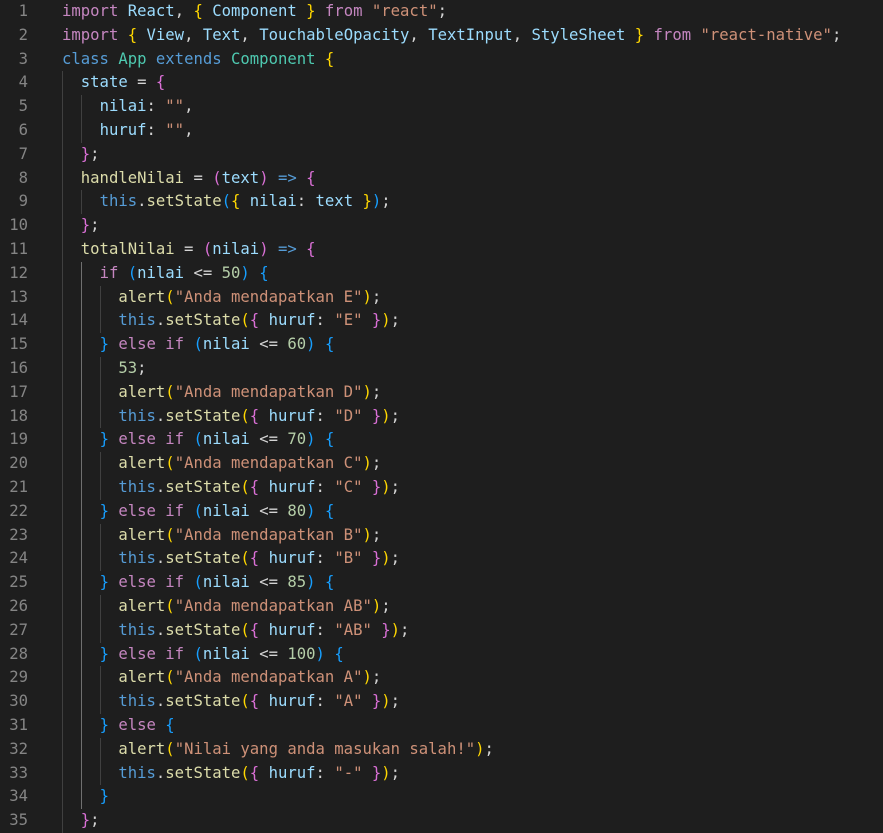 The height and width of the screenshot is (833, 883). I want to click on line-number: 12, so click(18, 272).